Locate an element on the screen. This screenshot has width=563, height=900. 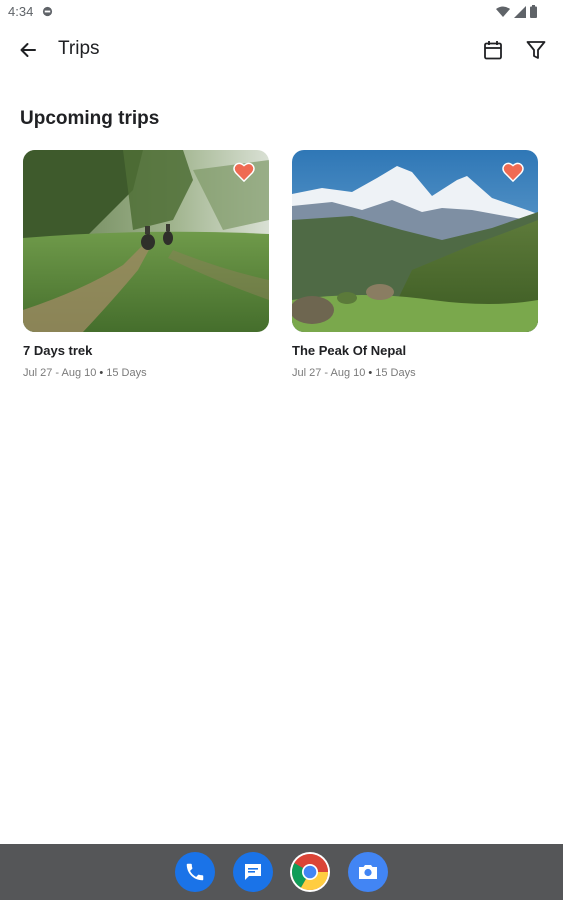
app-dock is located at coordinates (281, 872).